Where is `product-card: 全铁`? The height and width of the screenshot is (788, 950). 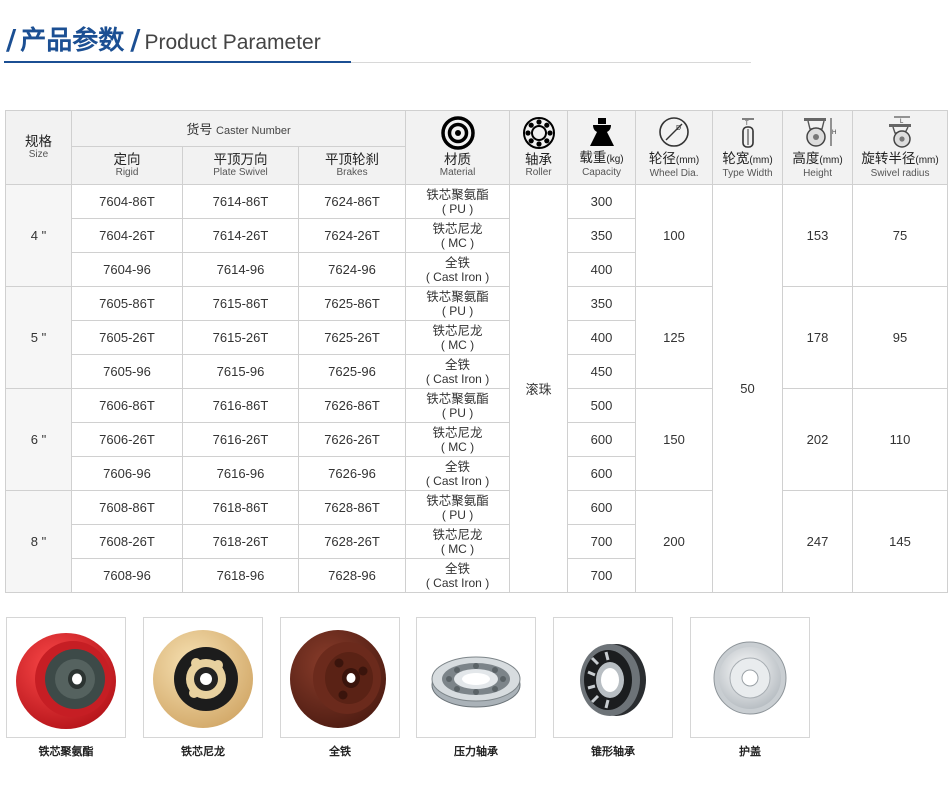
product-card: 全铁 is located at coordinates (340, 688).